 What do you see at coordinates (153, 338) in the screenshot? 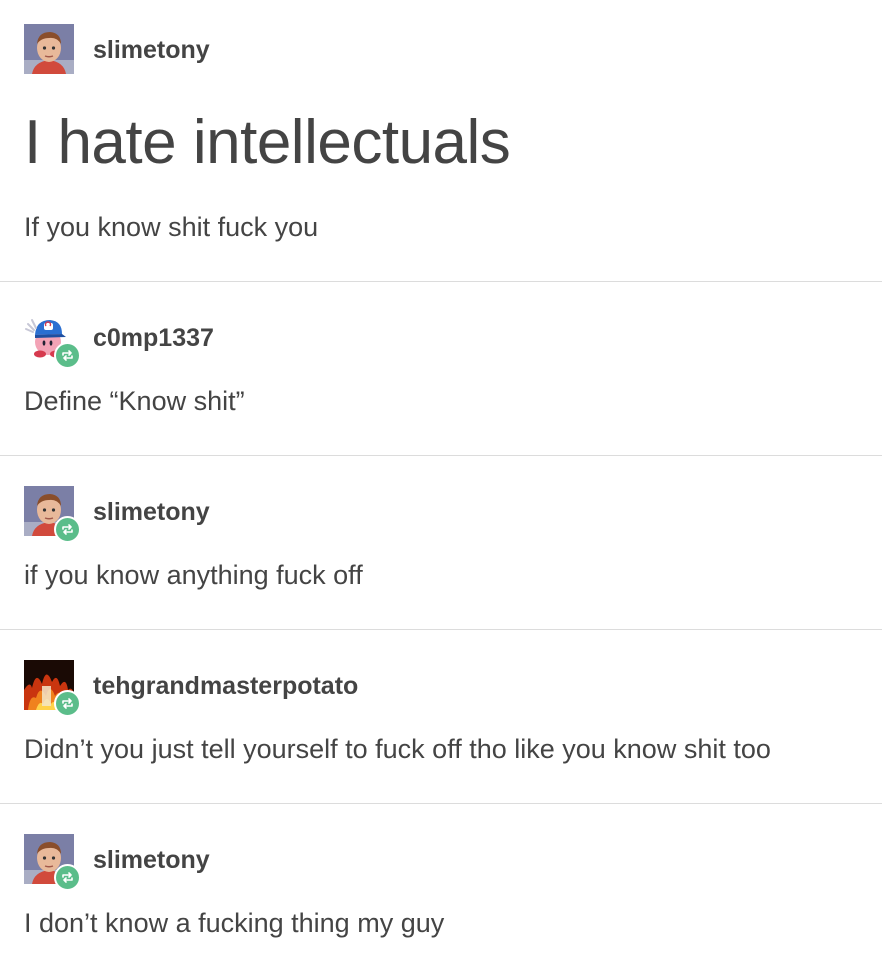
I see `username: c0mp1337` at bounding box center [153, 338].